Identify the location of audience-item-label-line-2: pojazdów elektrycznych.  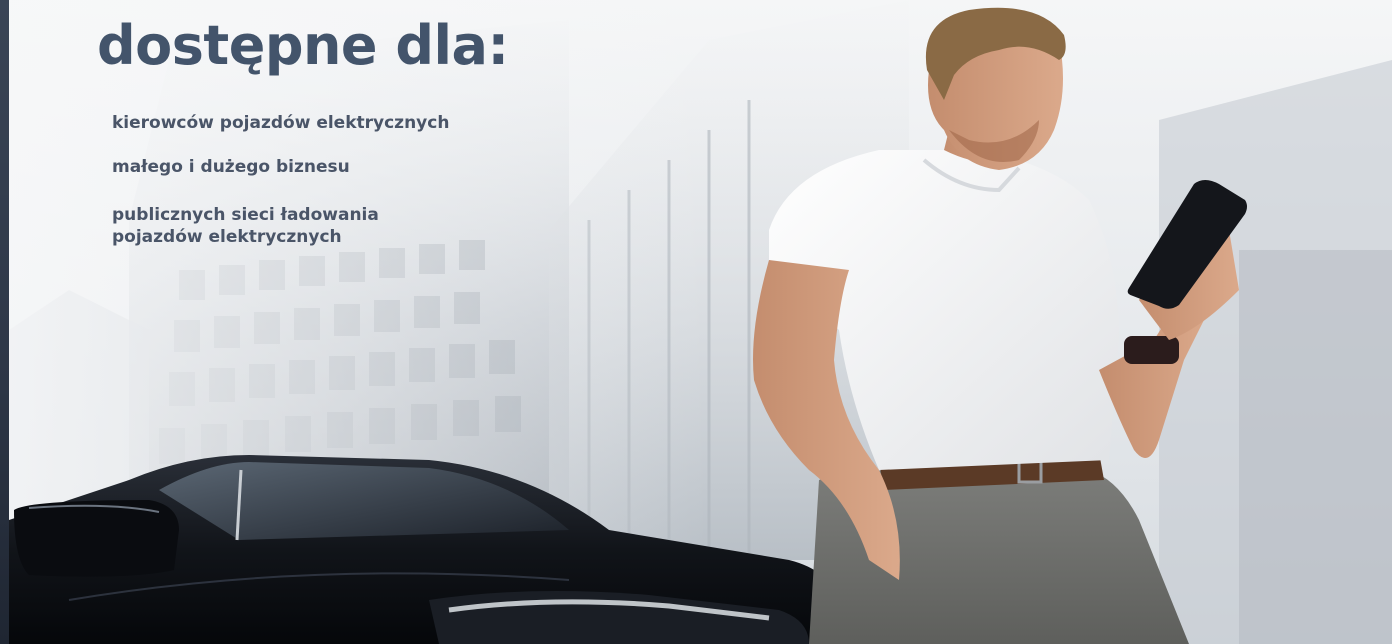
(227, 237).